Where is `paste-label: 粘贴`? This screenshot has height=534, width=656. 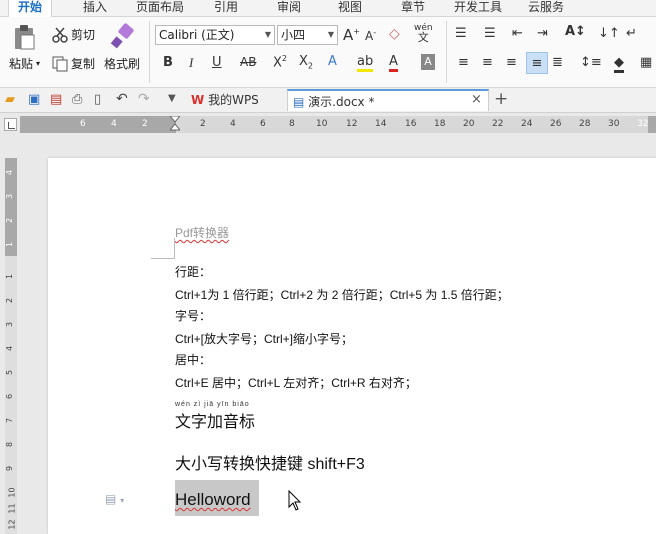
paste-label: 粘贴 is located at coordinates (21, 64).